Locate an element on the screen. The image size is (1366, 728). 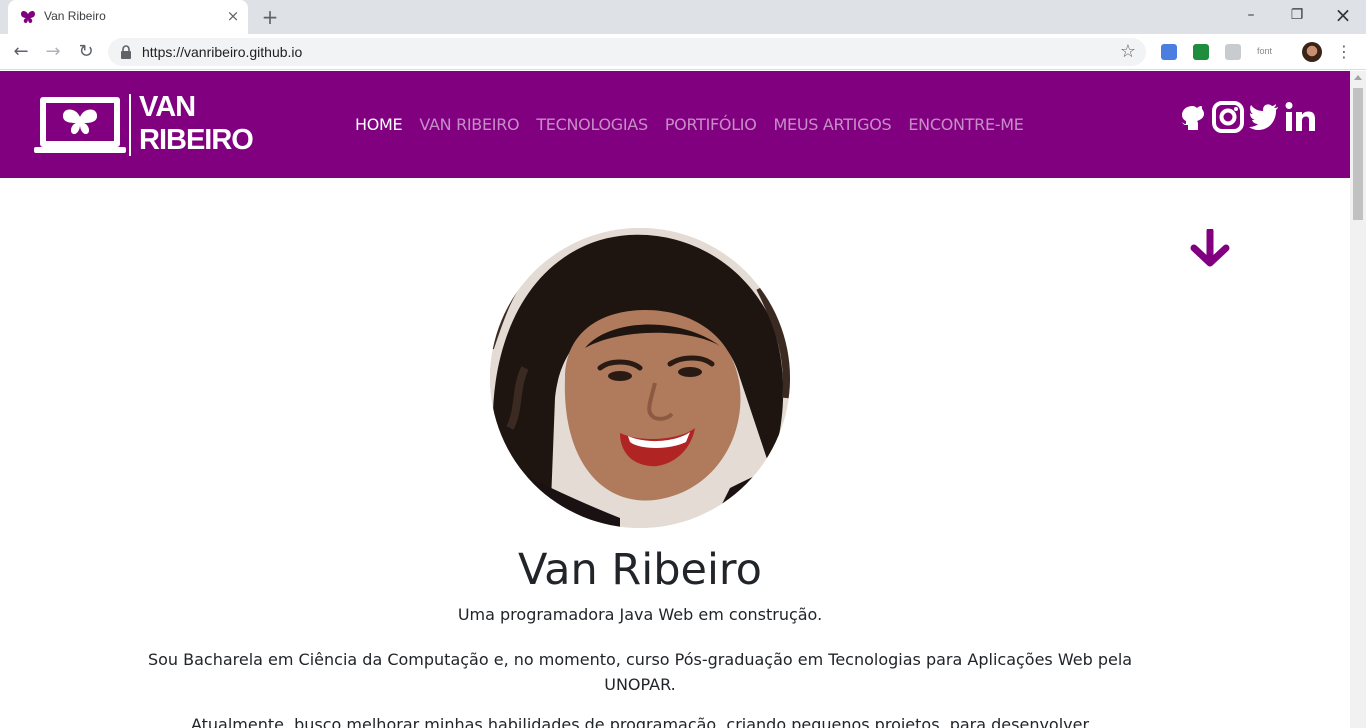
nav-item-meus-artigos: MEUS ARTIGOS is located at coordinates (833, 124).